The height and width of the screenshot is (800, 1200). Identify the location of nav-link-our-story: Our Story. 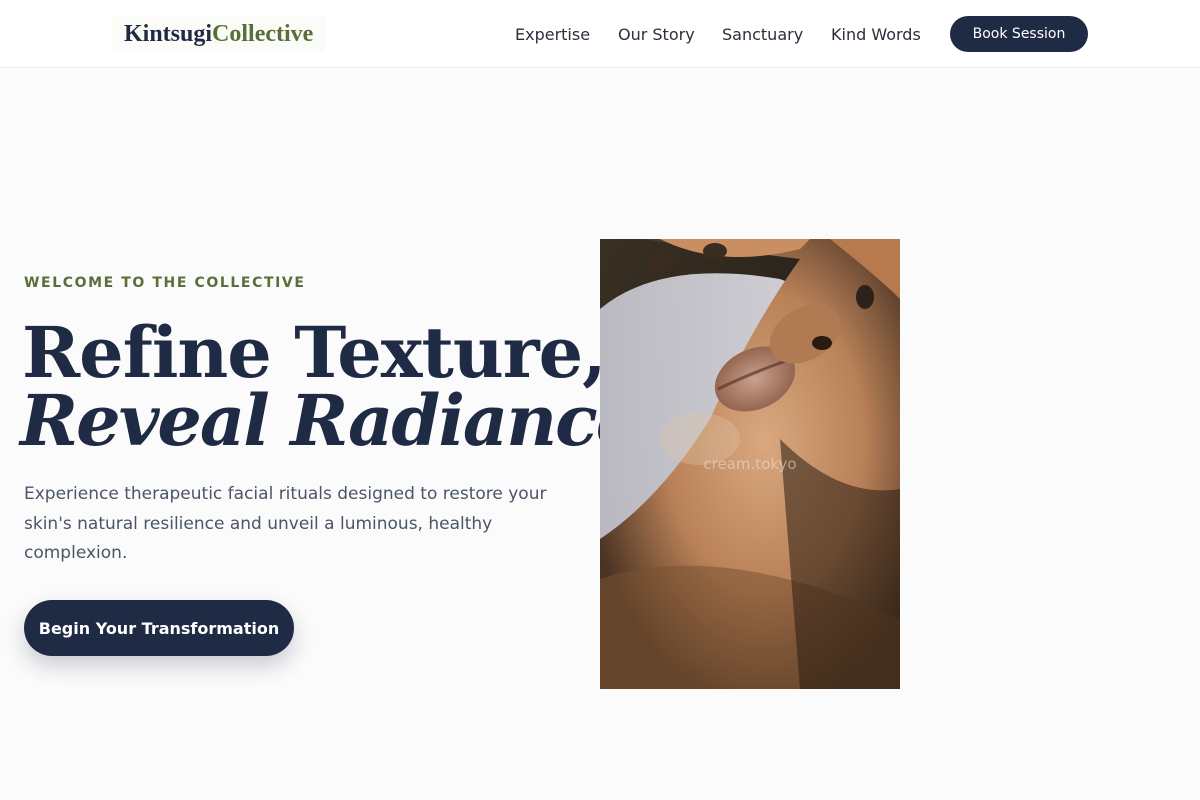
(656, 34).